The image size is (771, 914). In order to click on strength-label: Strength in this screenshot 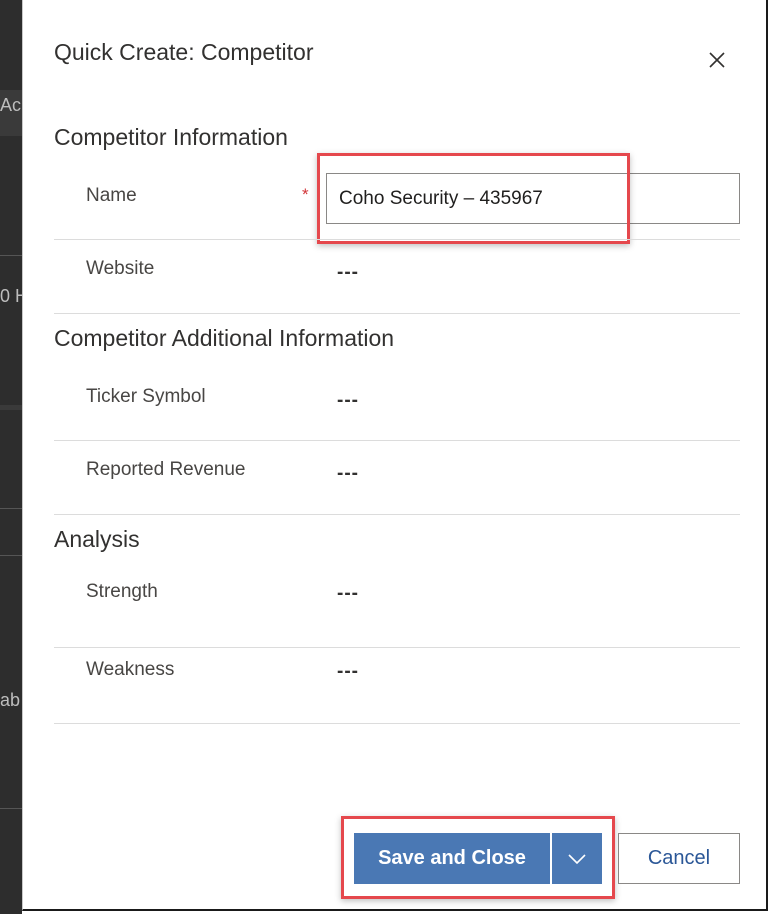, I will do `click(122, 591)`.